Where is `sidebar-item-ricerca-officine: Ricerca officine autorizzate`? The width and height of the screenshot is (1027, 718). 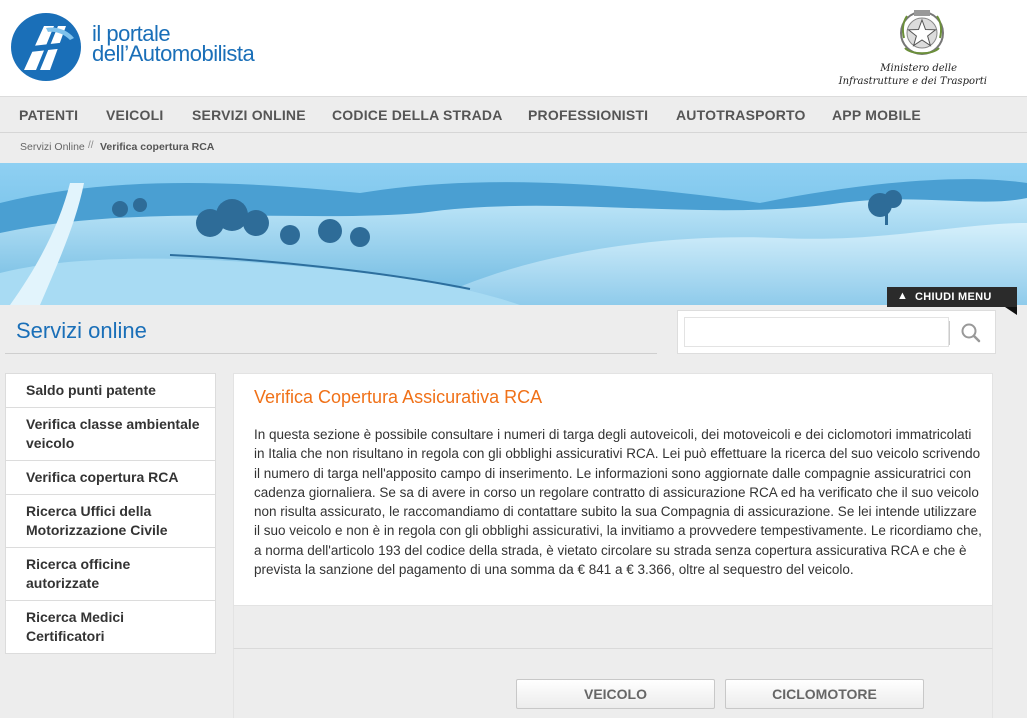 sidebar-item-ricerca-officine: Ricerca officine autorizzate is located at coordinates (110, 574).